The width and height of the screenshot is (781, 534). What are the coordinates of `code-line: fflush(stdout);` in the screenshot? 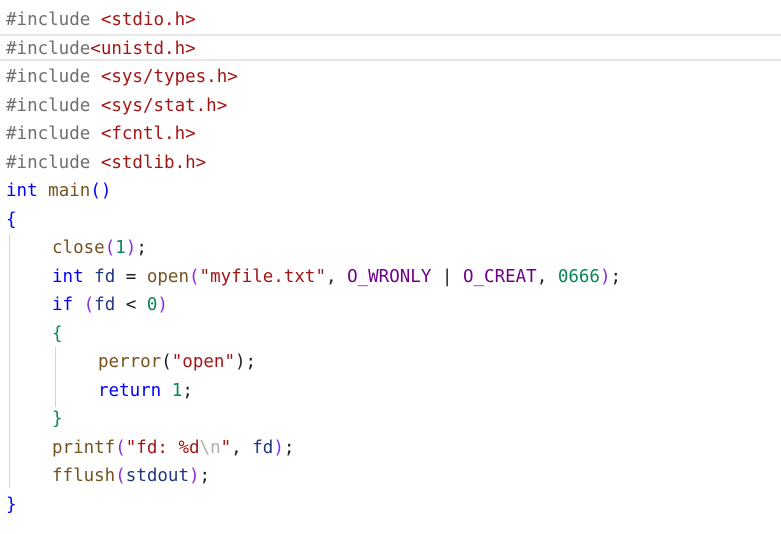 It's located at (131, 476).